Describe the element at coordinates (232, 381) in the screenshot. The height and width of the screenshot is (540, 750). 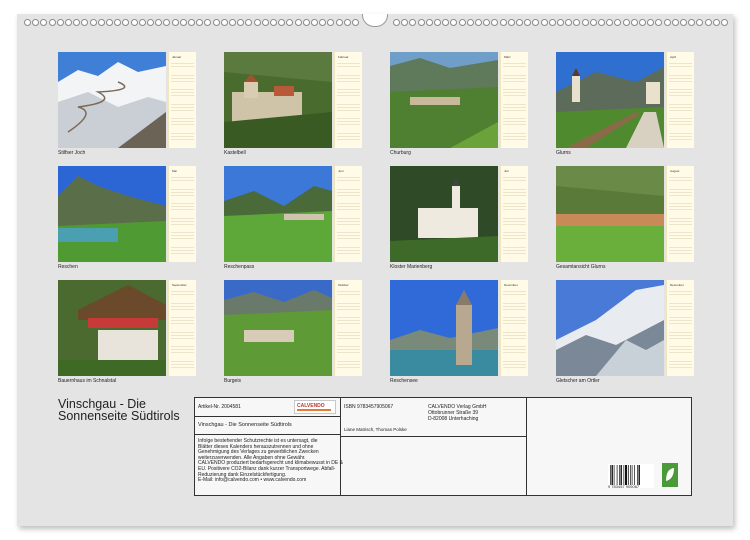
I see `photo-caption: Burgeis` at that location.